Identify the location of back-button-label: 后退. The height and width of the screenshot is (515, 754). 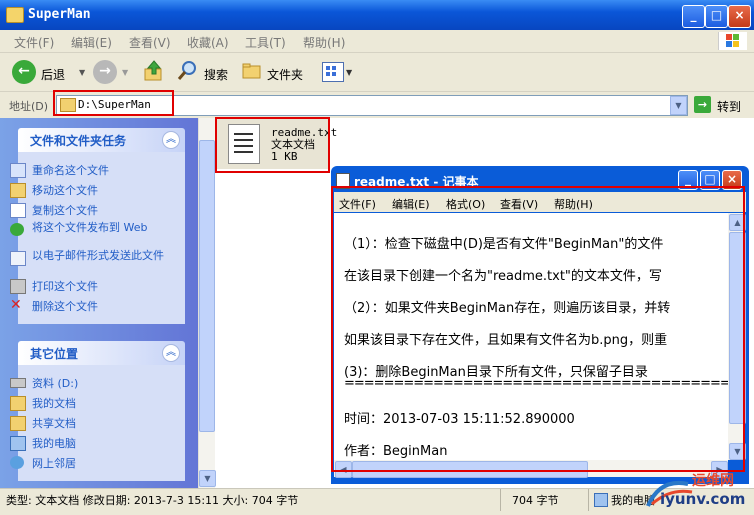
(53, 74).